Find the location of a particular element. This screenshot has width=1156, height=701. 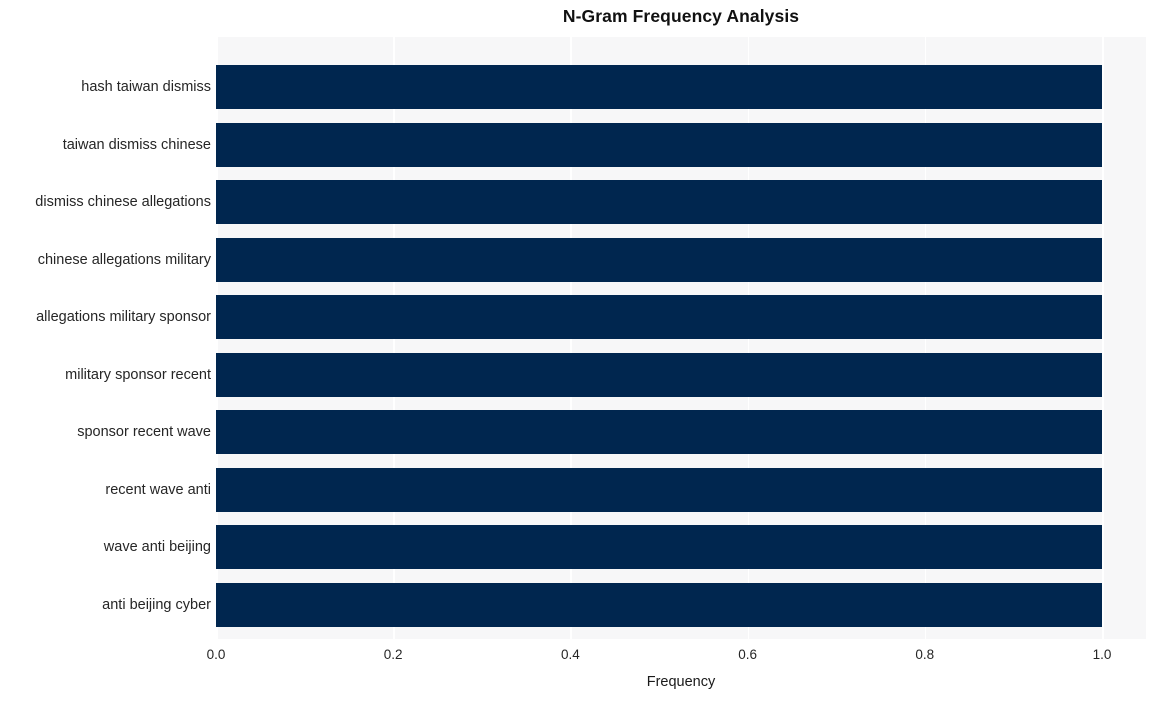

x-tick-label: 0.4 is located at coordinates (570, 654).